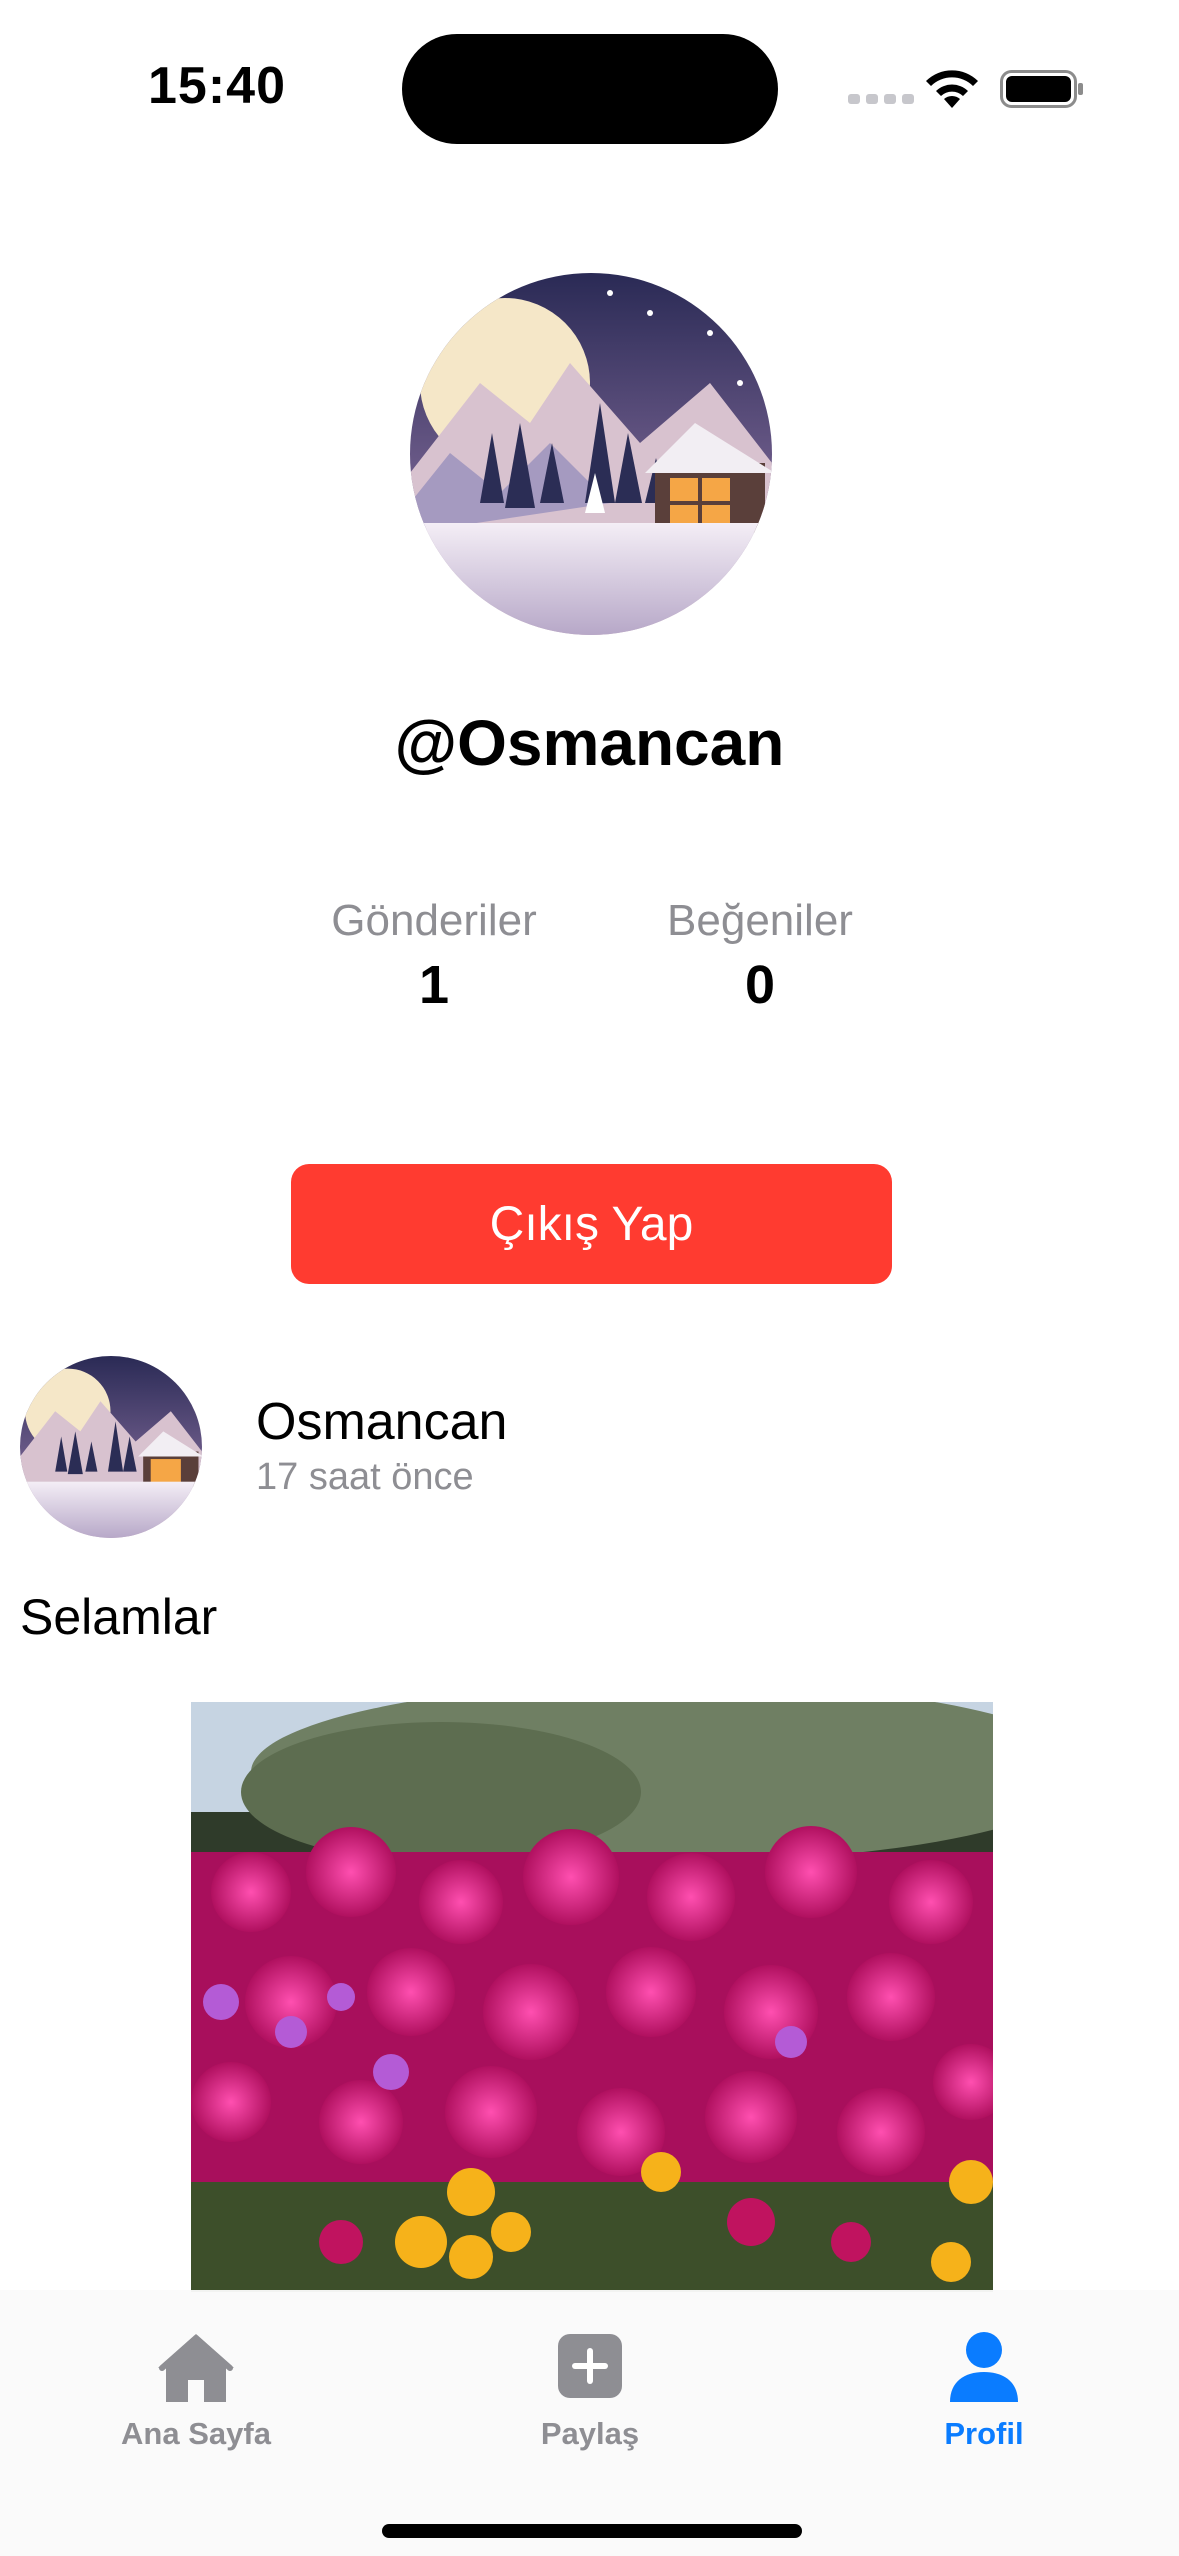 The width and height of the screenshot is (1179, 2556). I want to click on post-text: Selamlar, so click(119, 1617).